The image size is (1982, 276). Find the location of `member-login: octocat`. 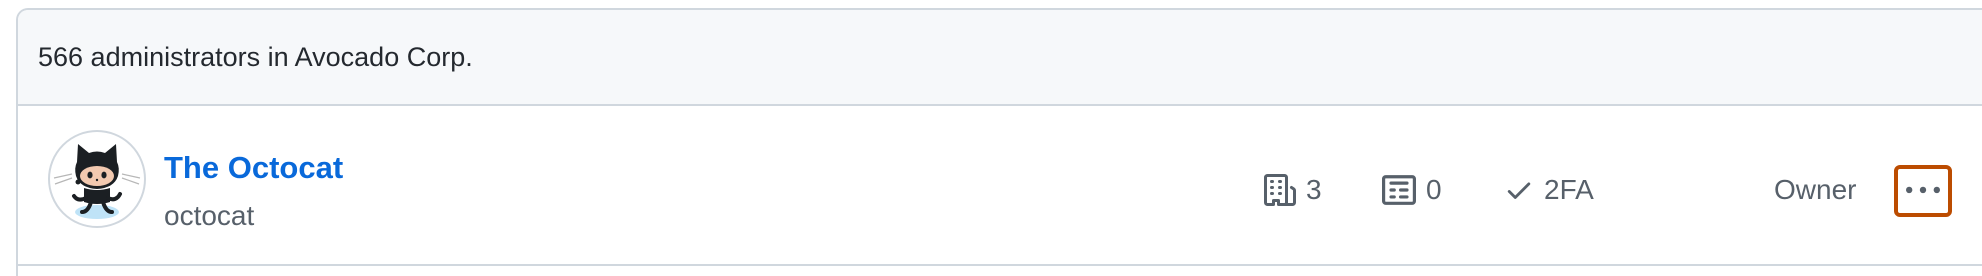

member-login: octocat is located at coordinates (209, 215).